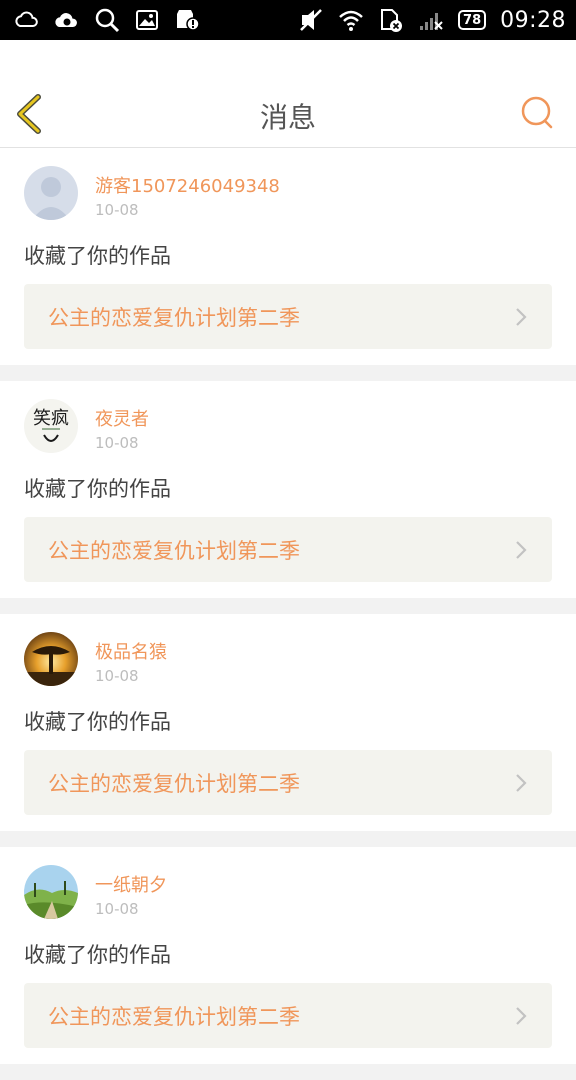 This screenshot has width=576, height=1080. What do you see at coordinates (392, 20) in the screenshot?
I see `sim-off-icon` at bounding box center [392, 20].